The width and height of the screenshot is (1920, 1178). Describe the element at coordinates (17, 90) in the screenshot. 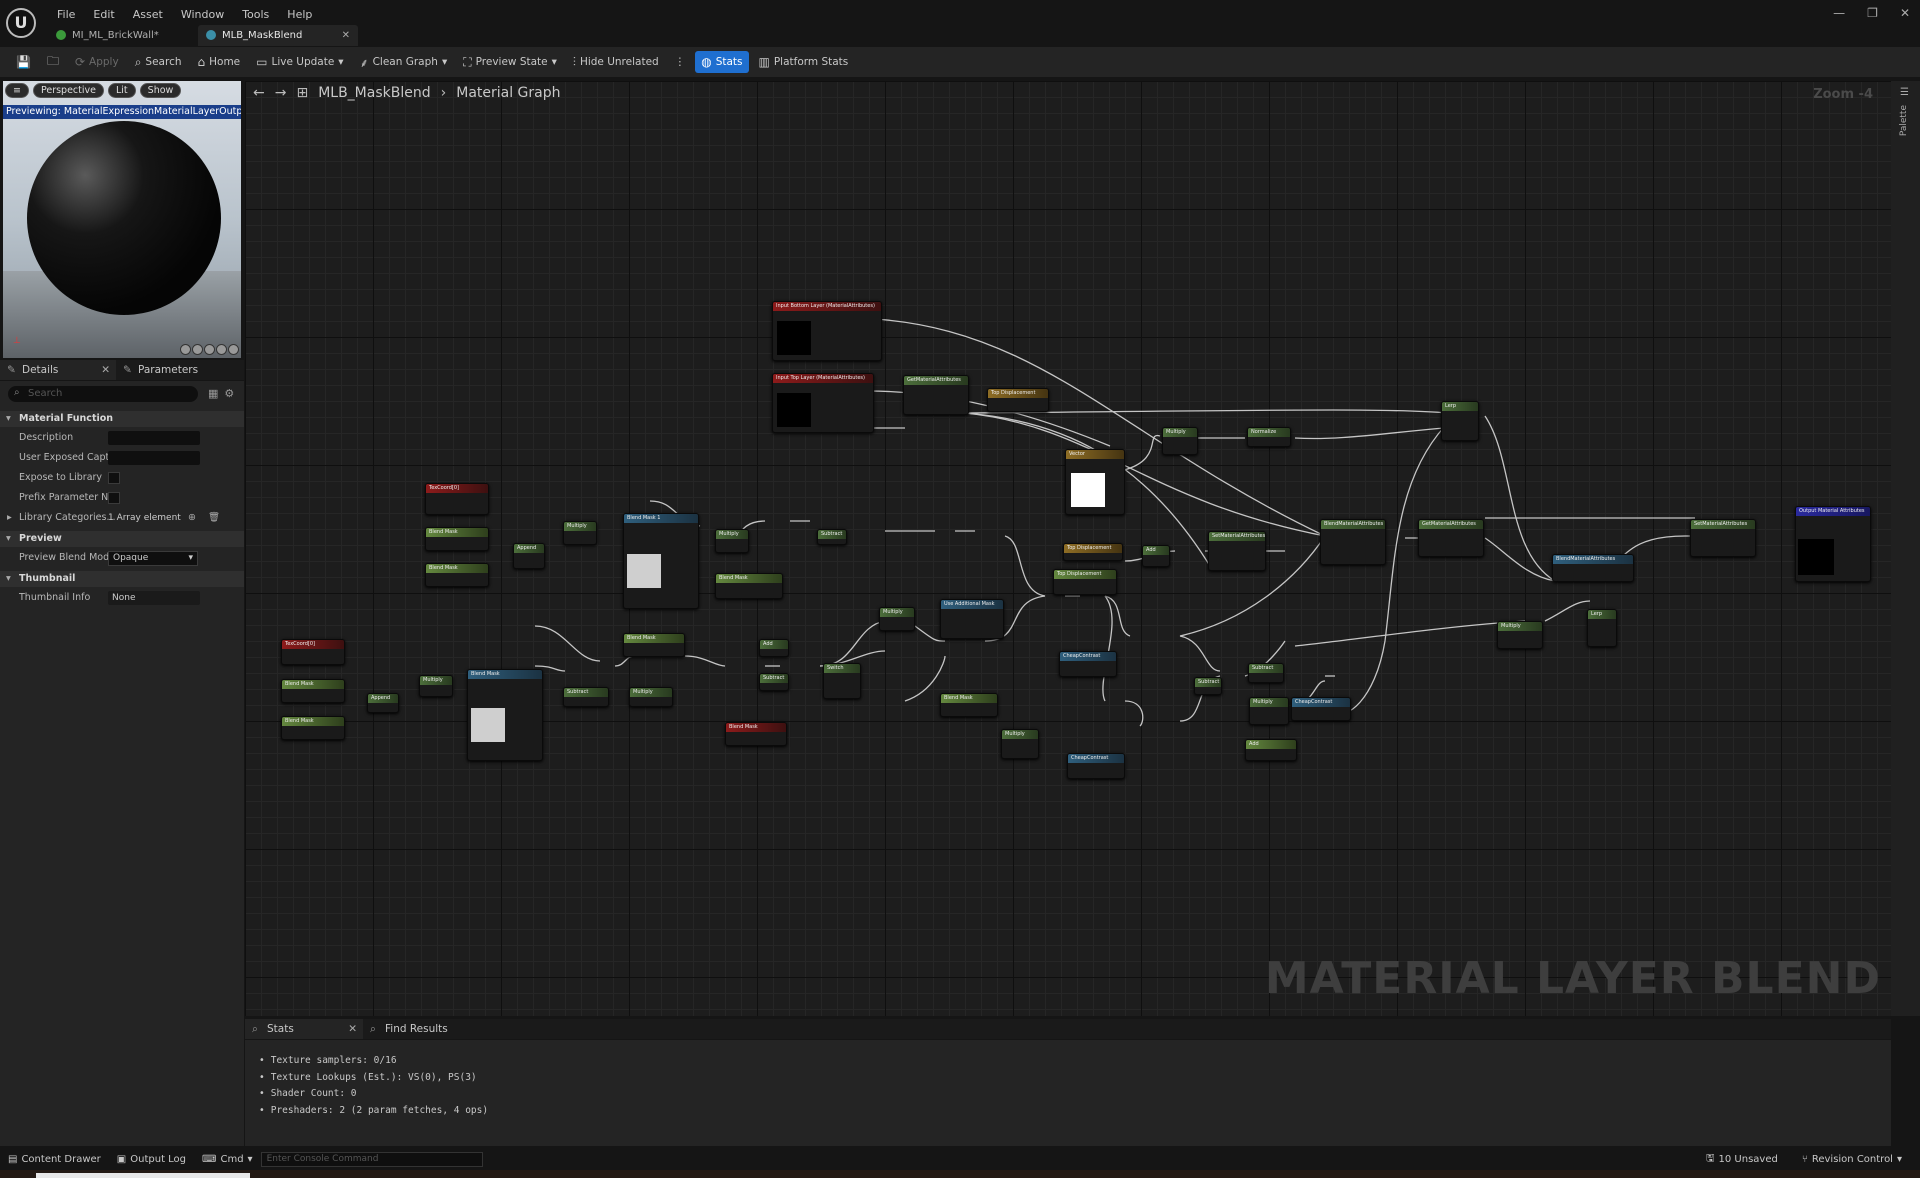

I see `viewport-menu-button: ≡` at that location.